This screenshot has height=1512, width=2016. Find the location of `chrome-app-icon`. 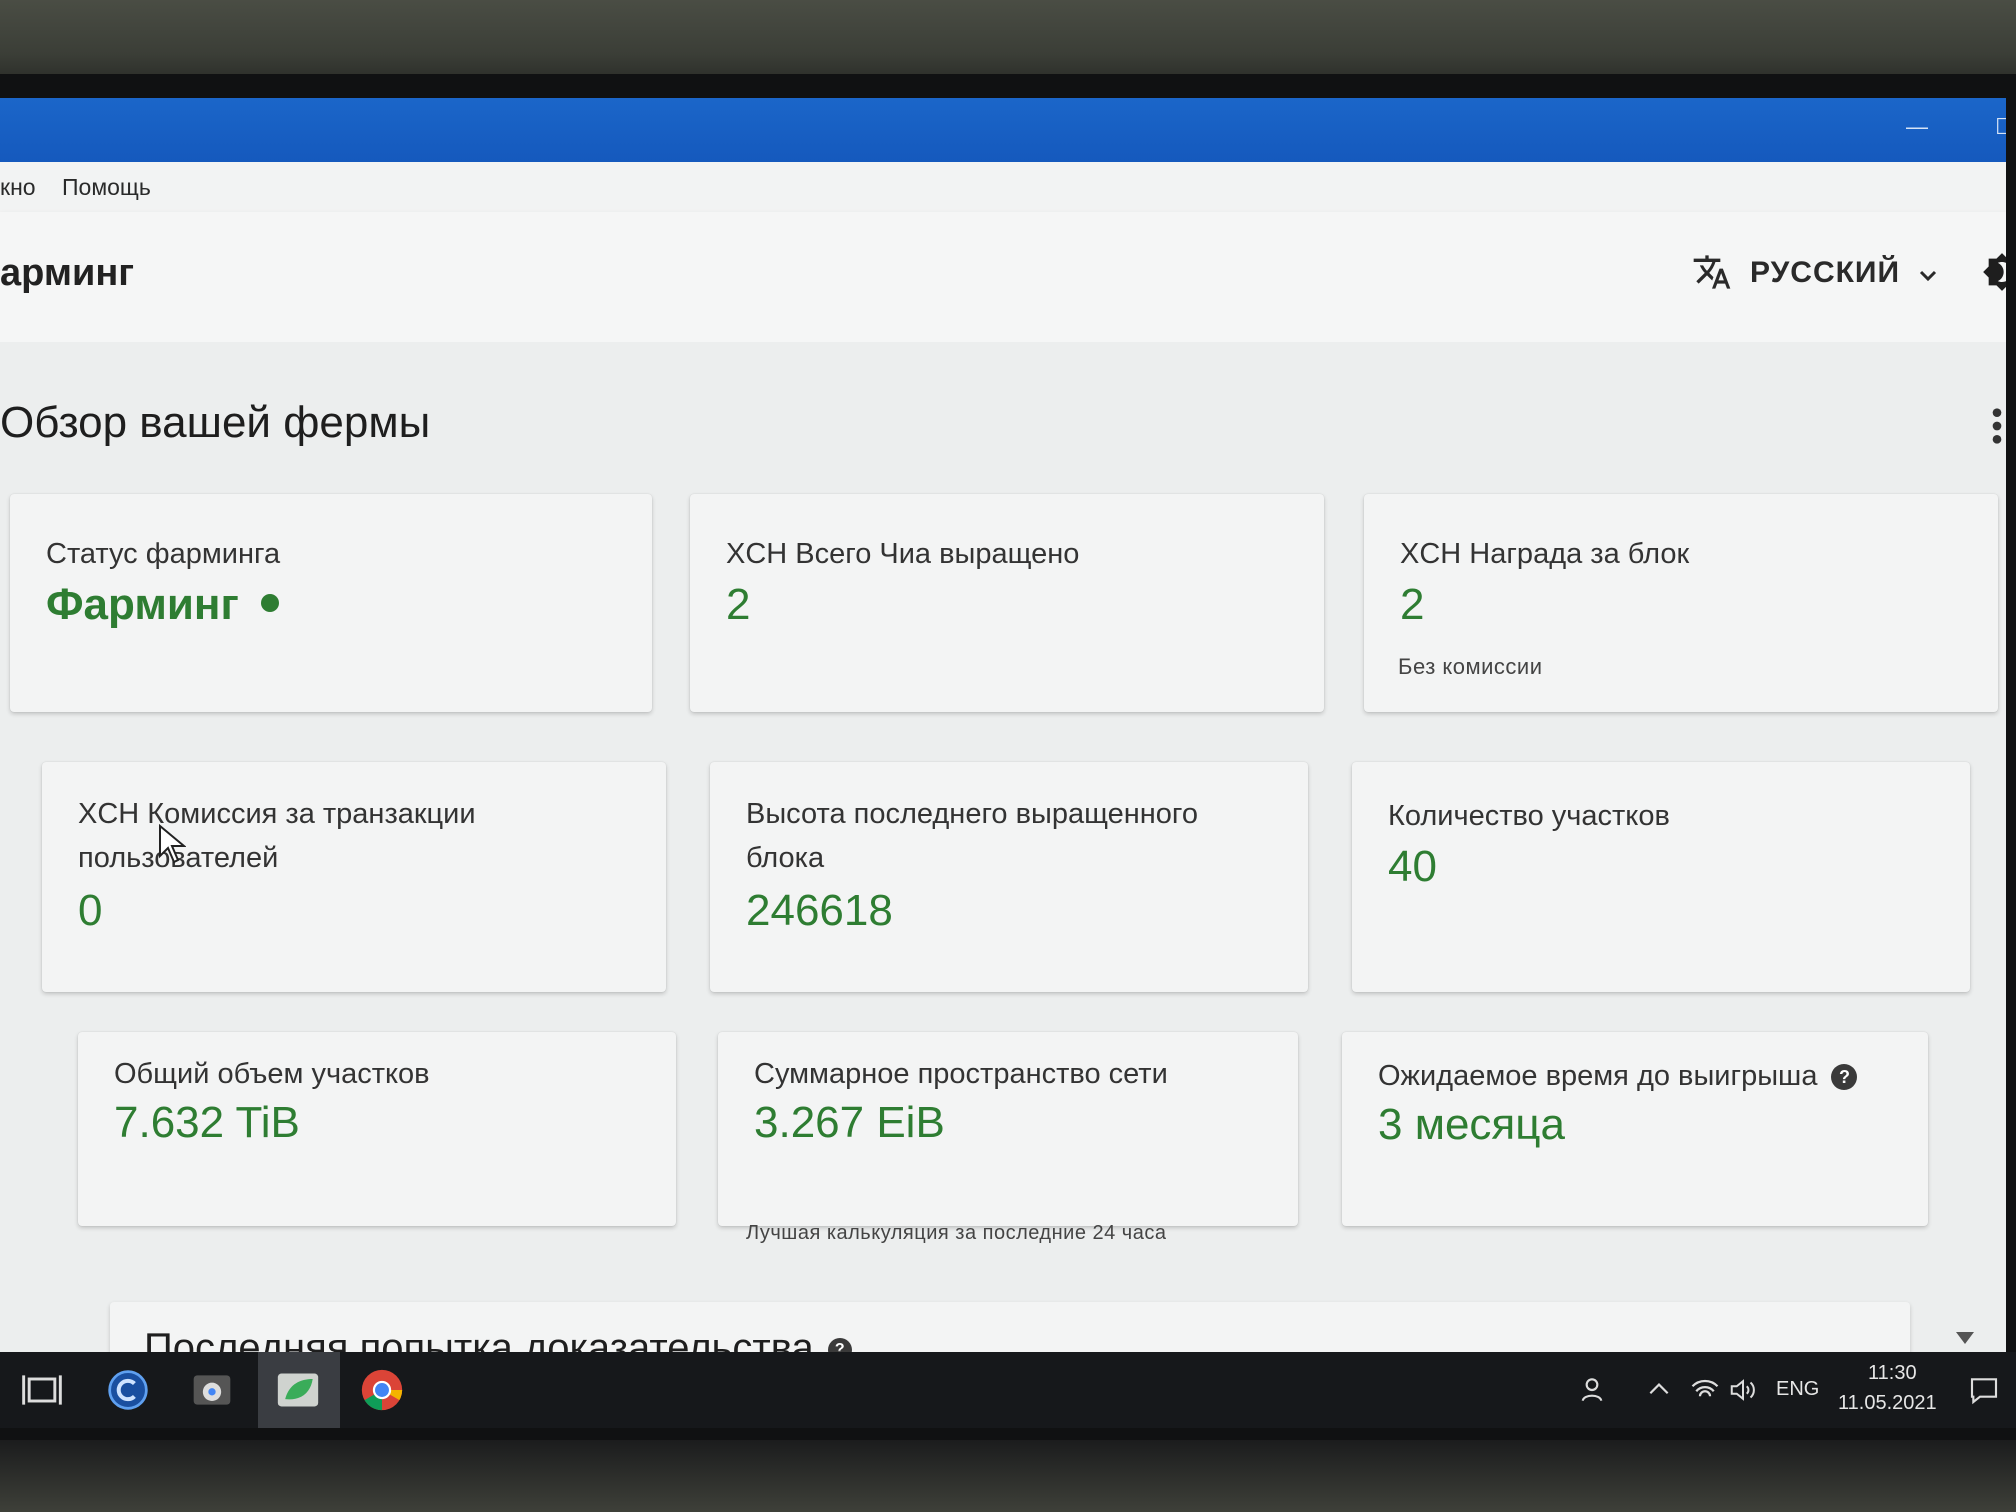

chrome-app-icon is located at coordinates (212, 1390).